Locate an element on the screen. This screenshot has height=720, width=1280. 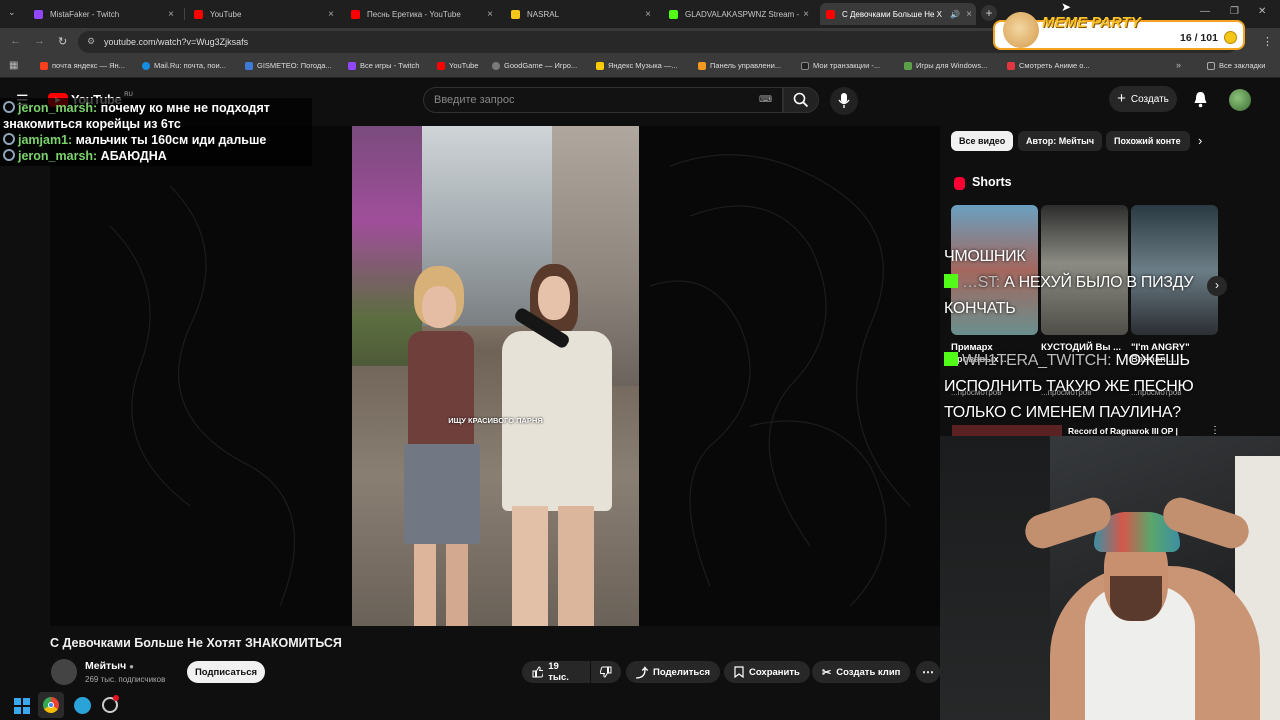
bookmark-label: YouTube is located at coordinates (464, 65).